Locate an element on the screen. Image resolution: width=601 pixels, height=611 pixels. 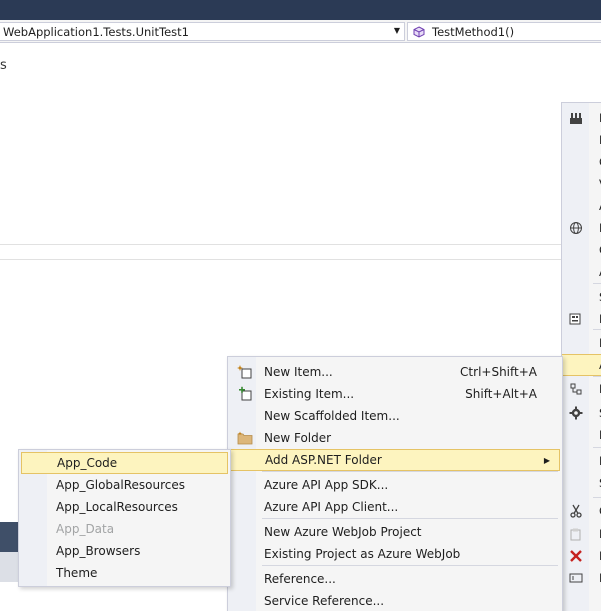
project-menu-item-label: V is located at coordinates (595, 184).